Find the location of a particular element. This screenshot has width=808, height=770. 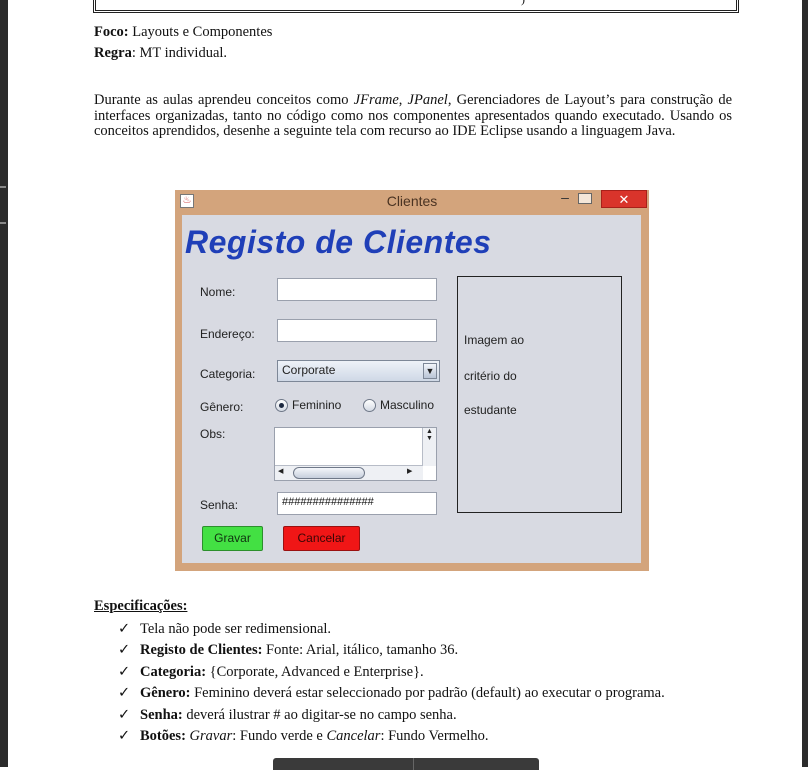

obs-label: Obs: is located at coordinates (213, 434).